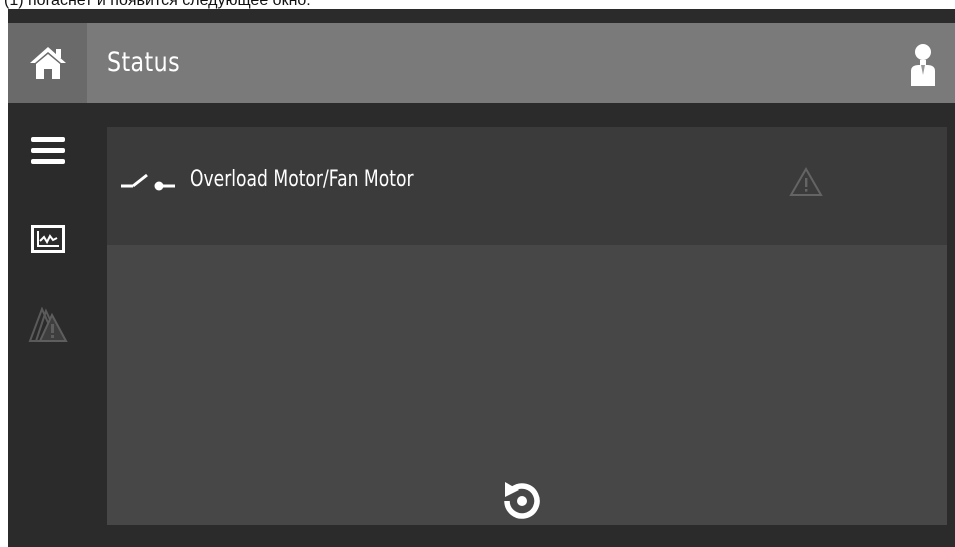 The width and height of the screenshot is (955, 547). I want to click on switch-icon, so click(148, 182).